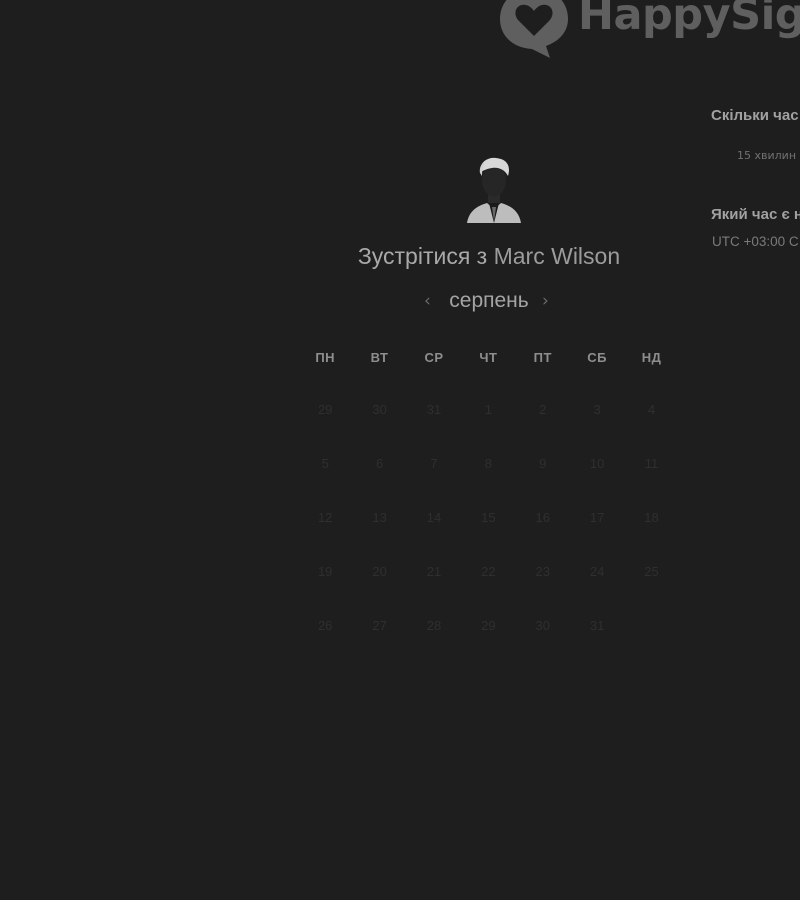  I want to click on calendar-day: 12, so click(325, 517).